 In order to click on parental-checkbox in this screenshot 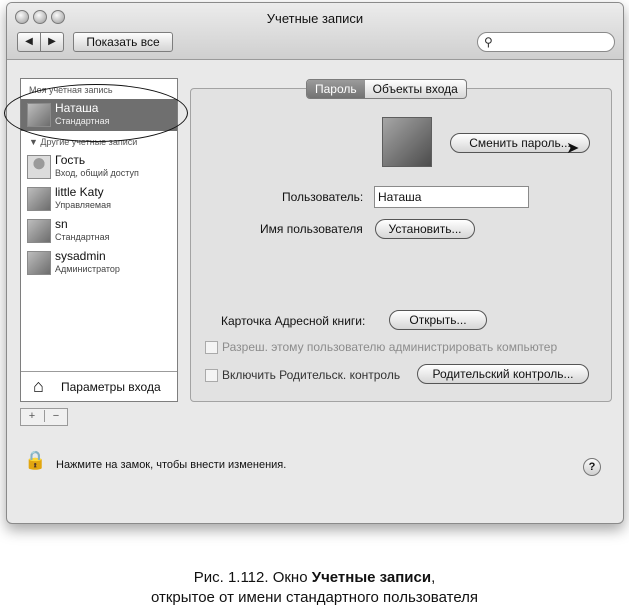, I will do `click(211, 375)`.